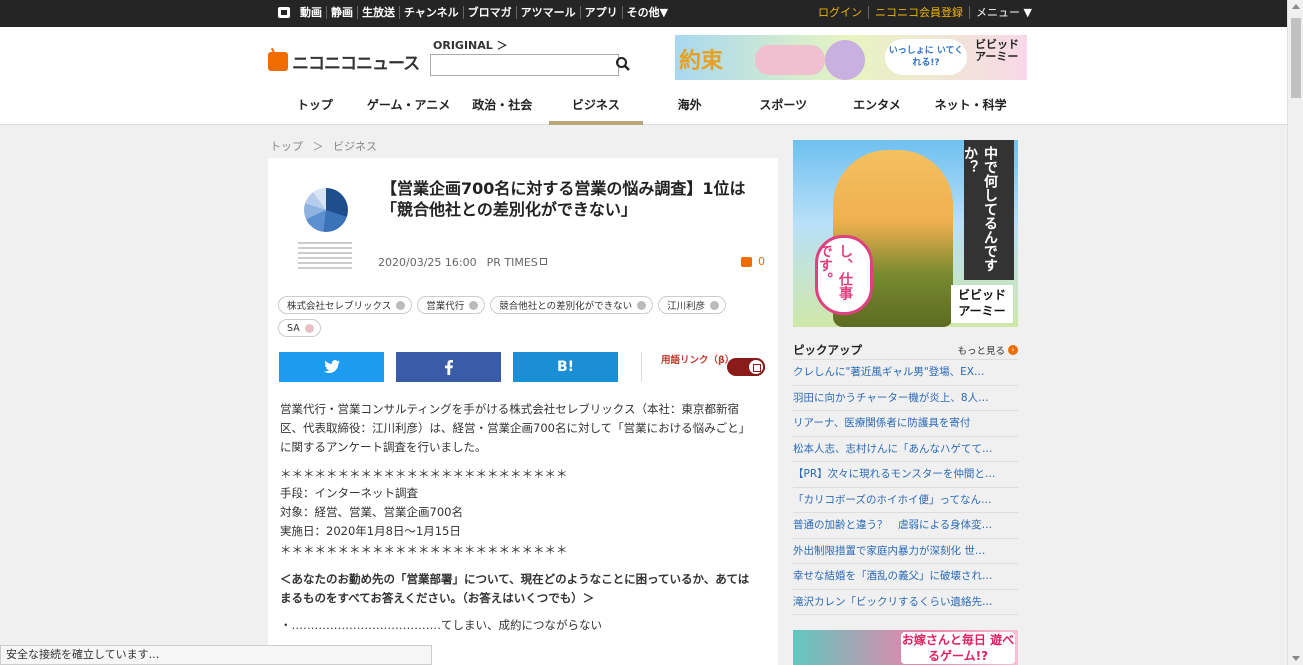 The width and height of the screenshot is (1303, 665). I want to click on comment-icon, so click(746, 261).